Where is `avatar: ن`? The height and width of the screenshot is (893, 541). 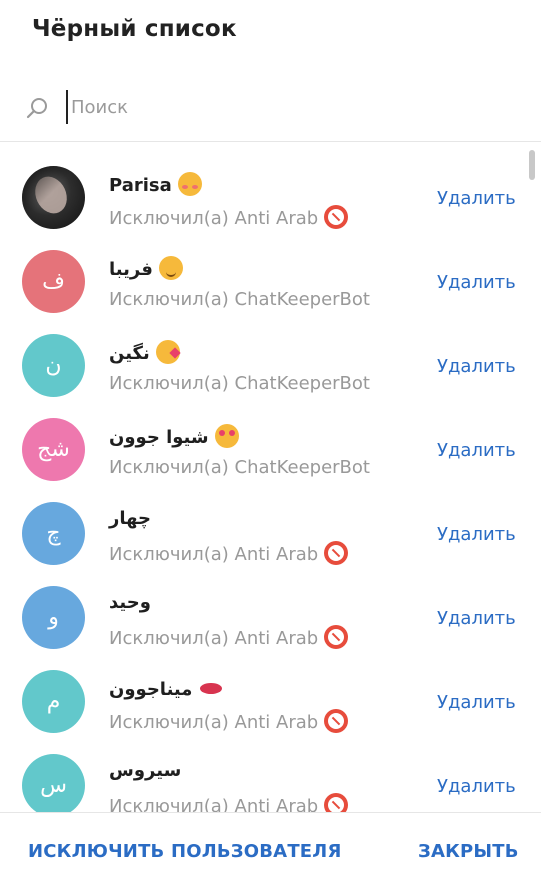 avatar: ن is located at coordinates (53, 365).